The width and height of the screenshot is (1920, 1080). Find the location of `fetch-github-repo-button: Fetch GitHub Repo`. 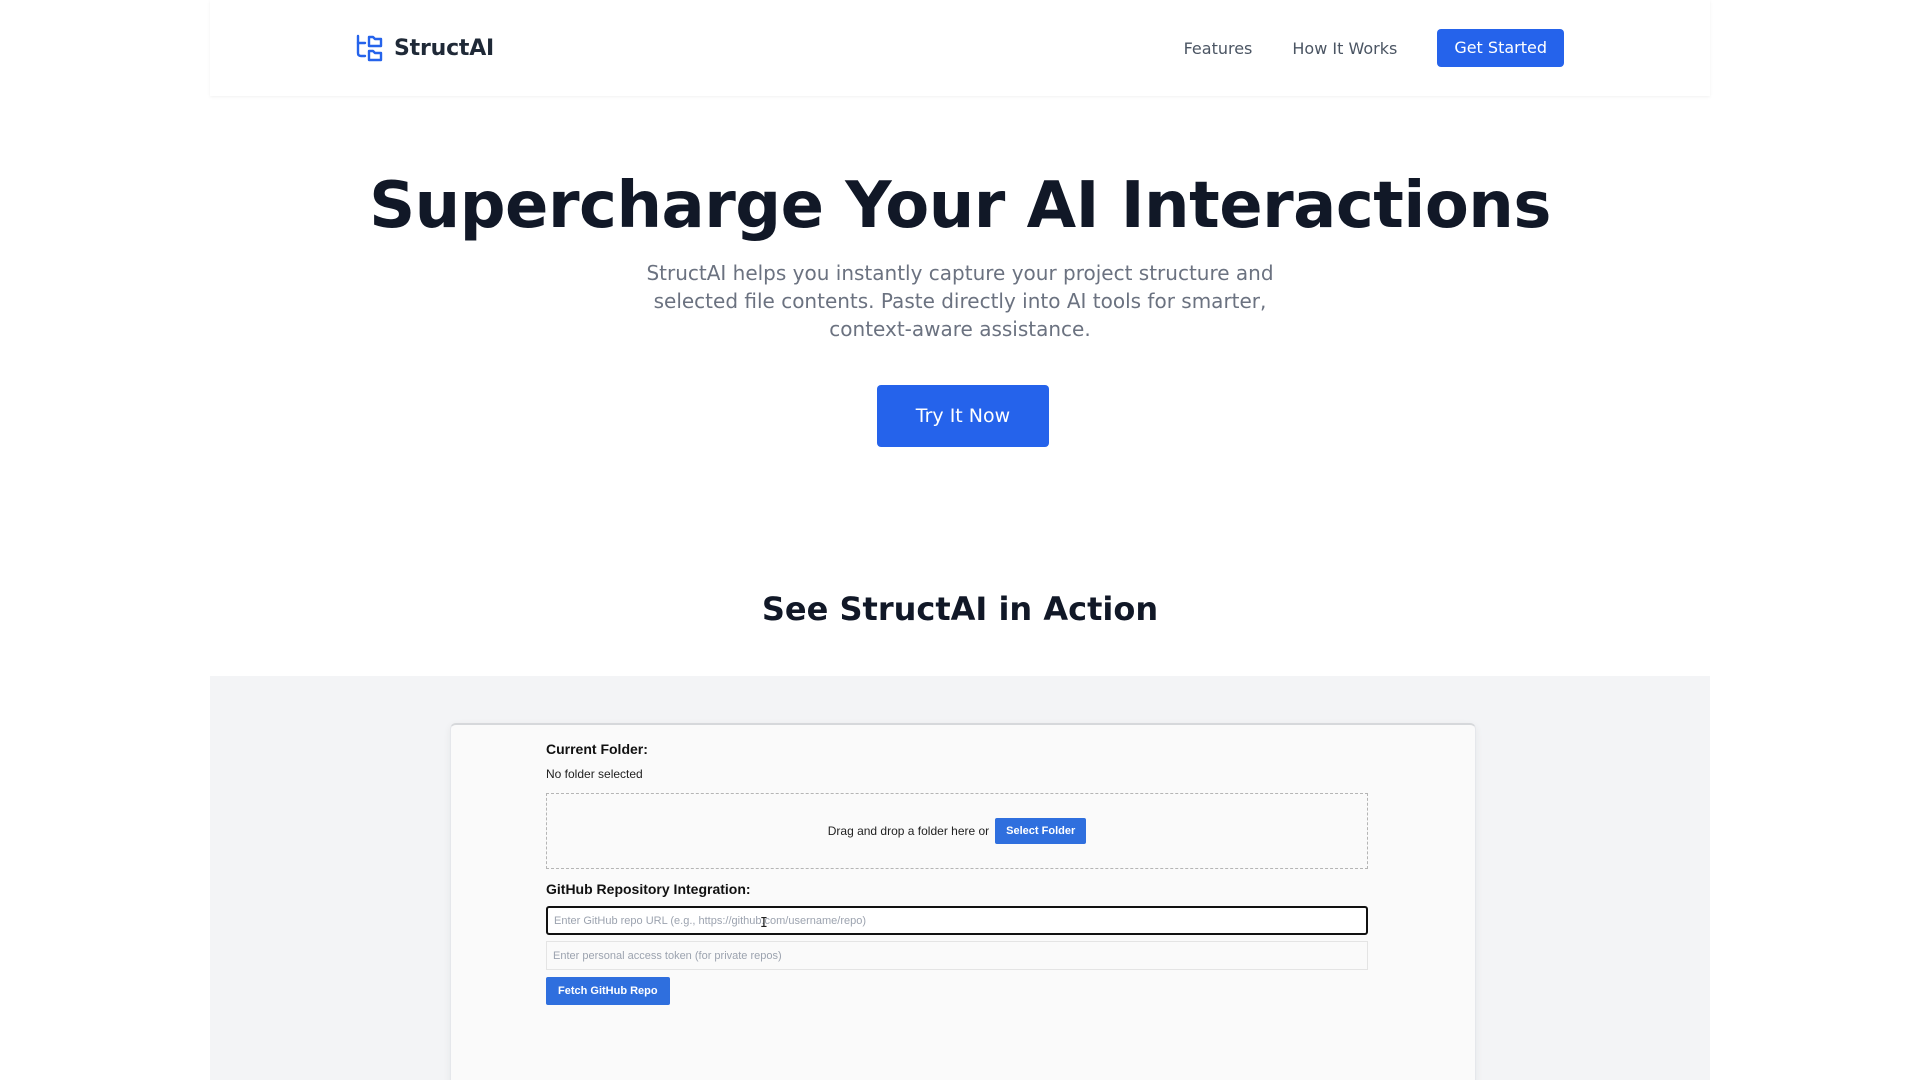

fetch-github-repo-button: Fetch GitHub Repo is located at coordinates (608, 991).